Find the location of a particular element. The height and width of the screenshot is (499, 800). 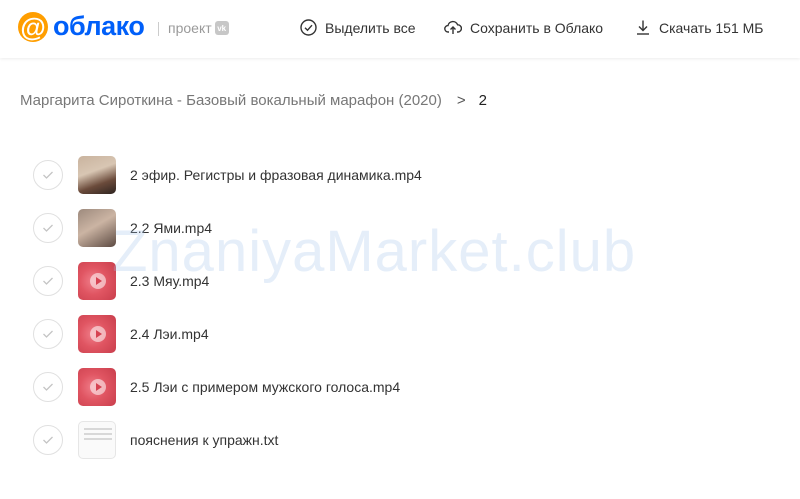

project-vk-link: проект vk is located at coordinates (198, 28).